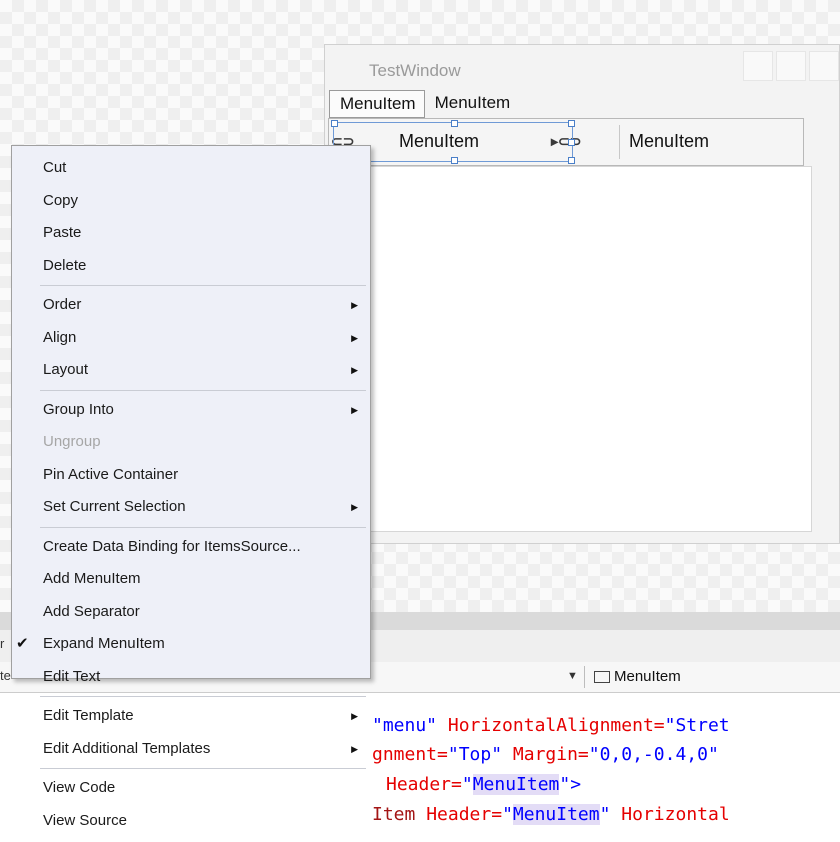 This screenshot has height=842, width=840. Describe the element at coordinates (824, 66) in the screenshot. I see `close-button` at that location.